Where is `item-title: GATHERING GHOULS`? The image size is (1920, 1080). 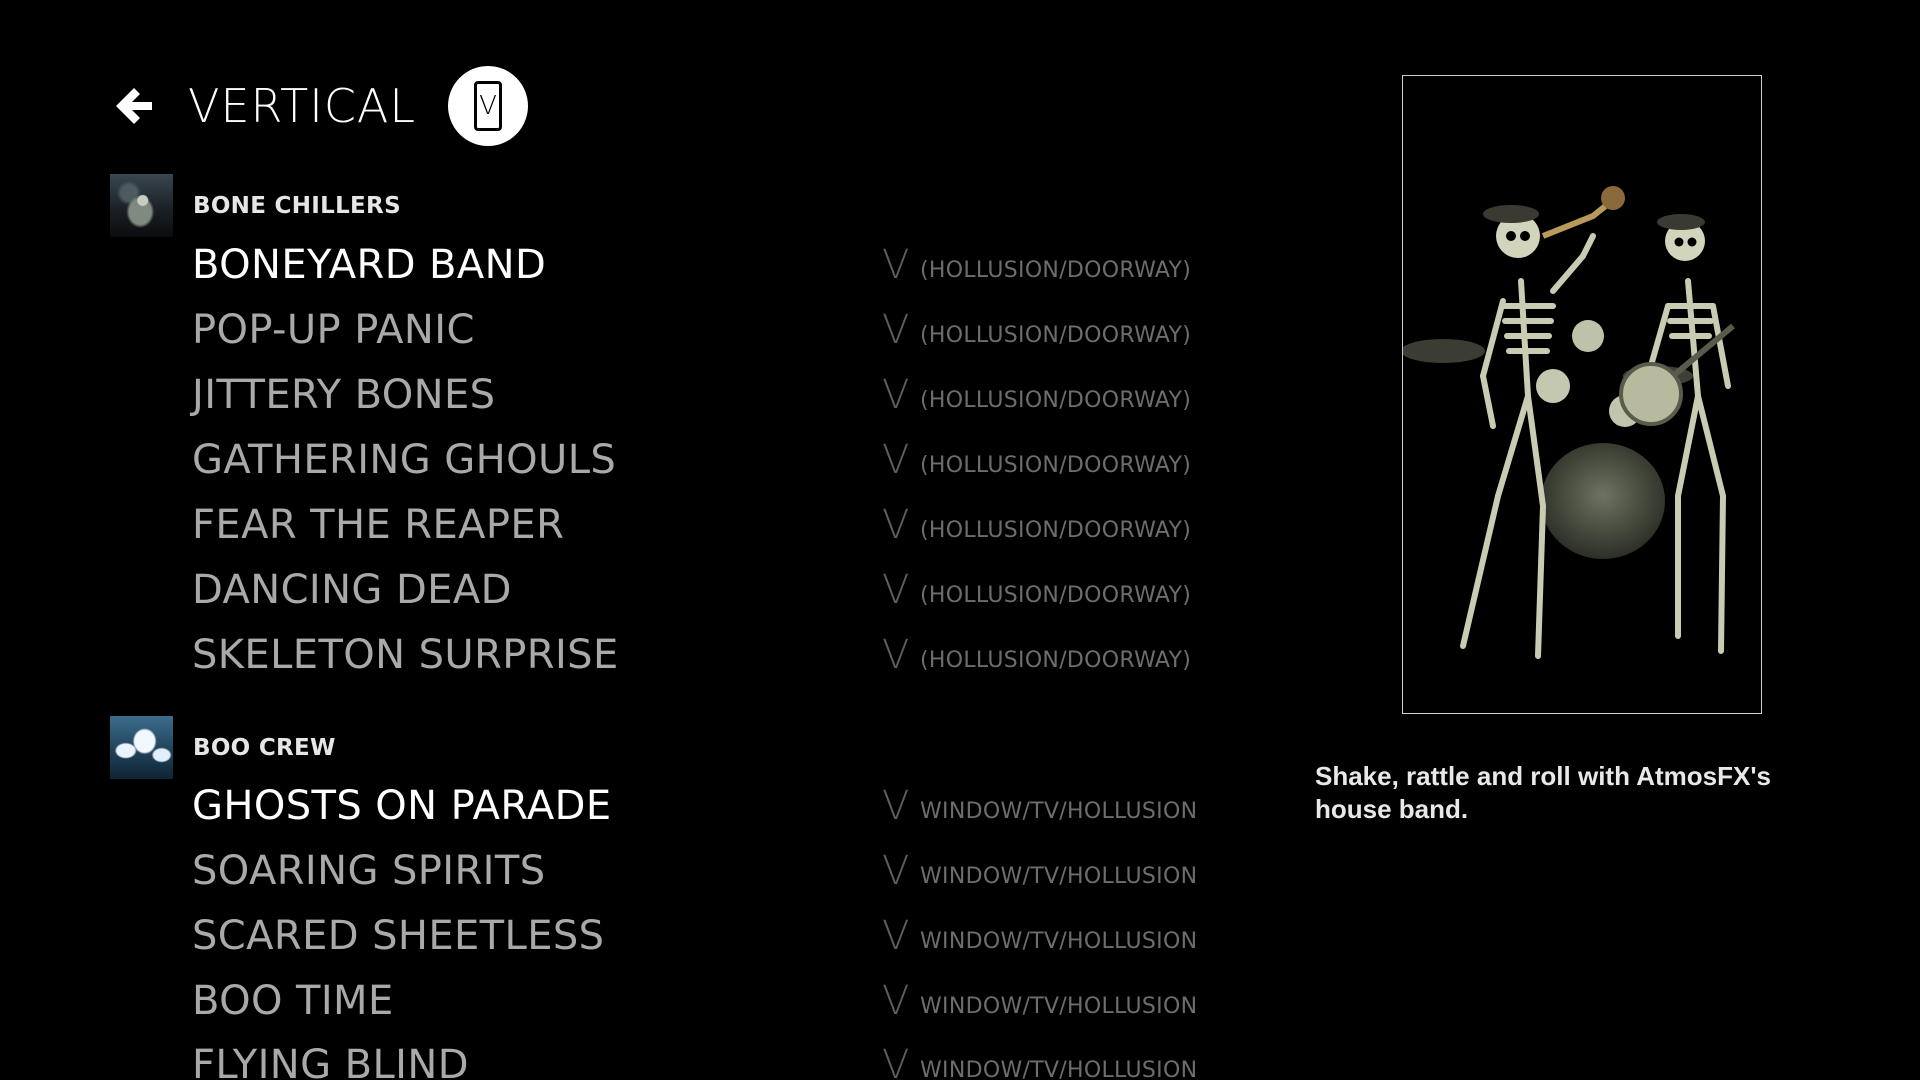 item-title: GATHERING GHOULS is located at coordinates (404, 460).